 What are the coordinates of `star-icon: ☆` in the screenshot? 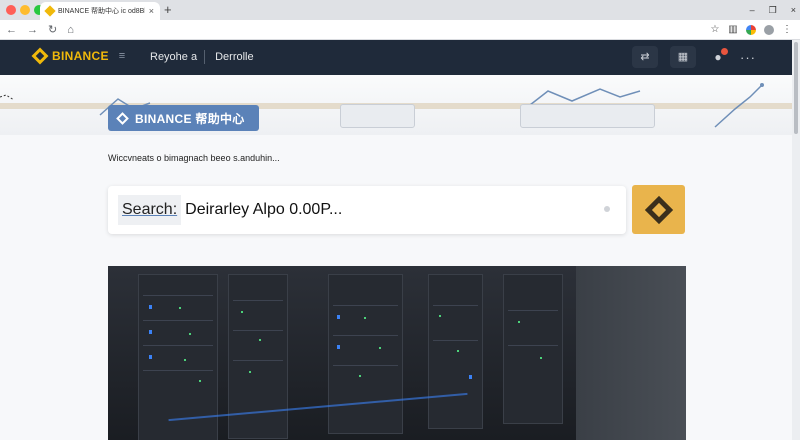 It's located at (715, 30).